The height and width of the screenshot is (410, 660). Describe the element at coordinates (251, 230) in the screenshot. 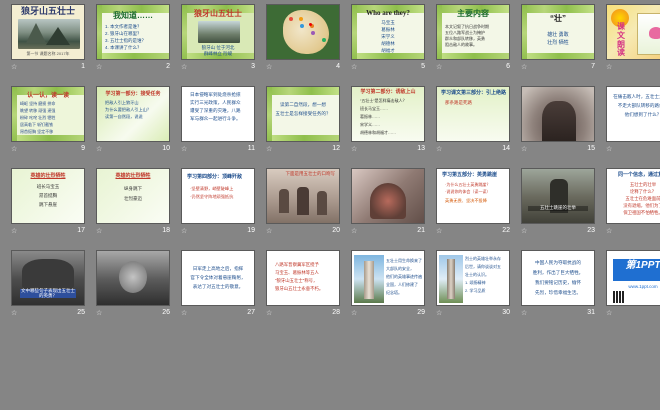

I see `slide-number: 19` at that location.